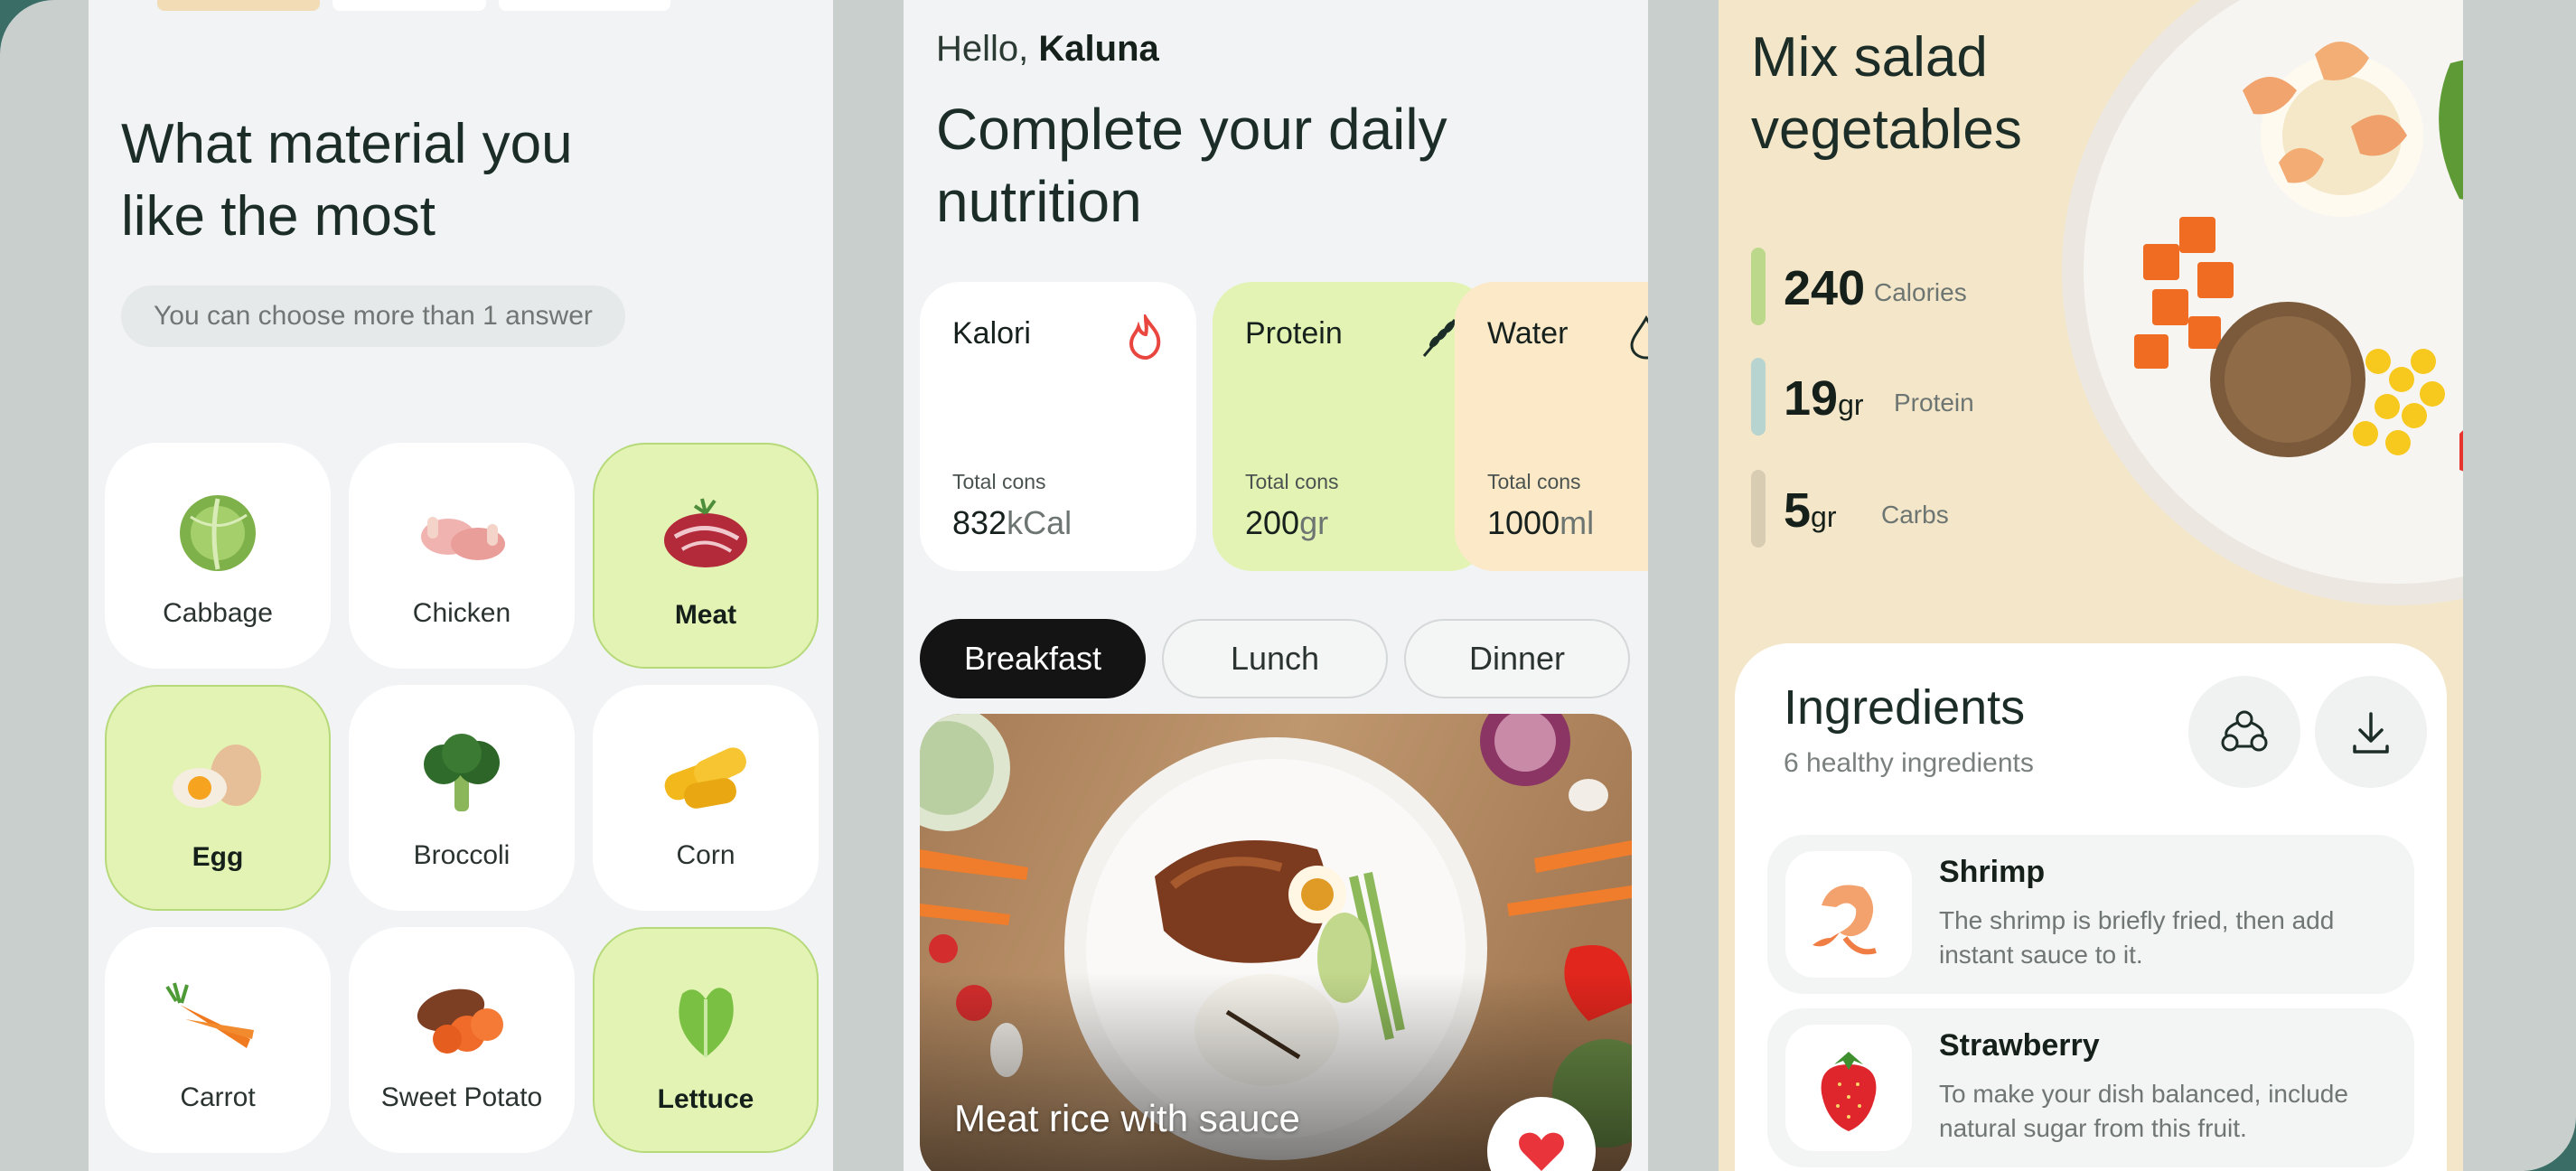 This screenshot has width=2576, height=1171. I want to click on greeting: Hello, Kaluna, so click(1047, 49).